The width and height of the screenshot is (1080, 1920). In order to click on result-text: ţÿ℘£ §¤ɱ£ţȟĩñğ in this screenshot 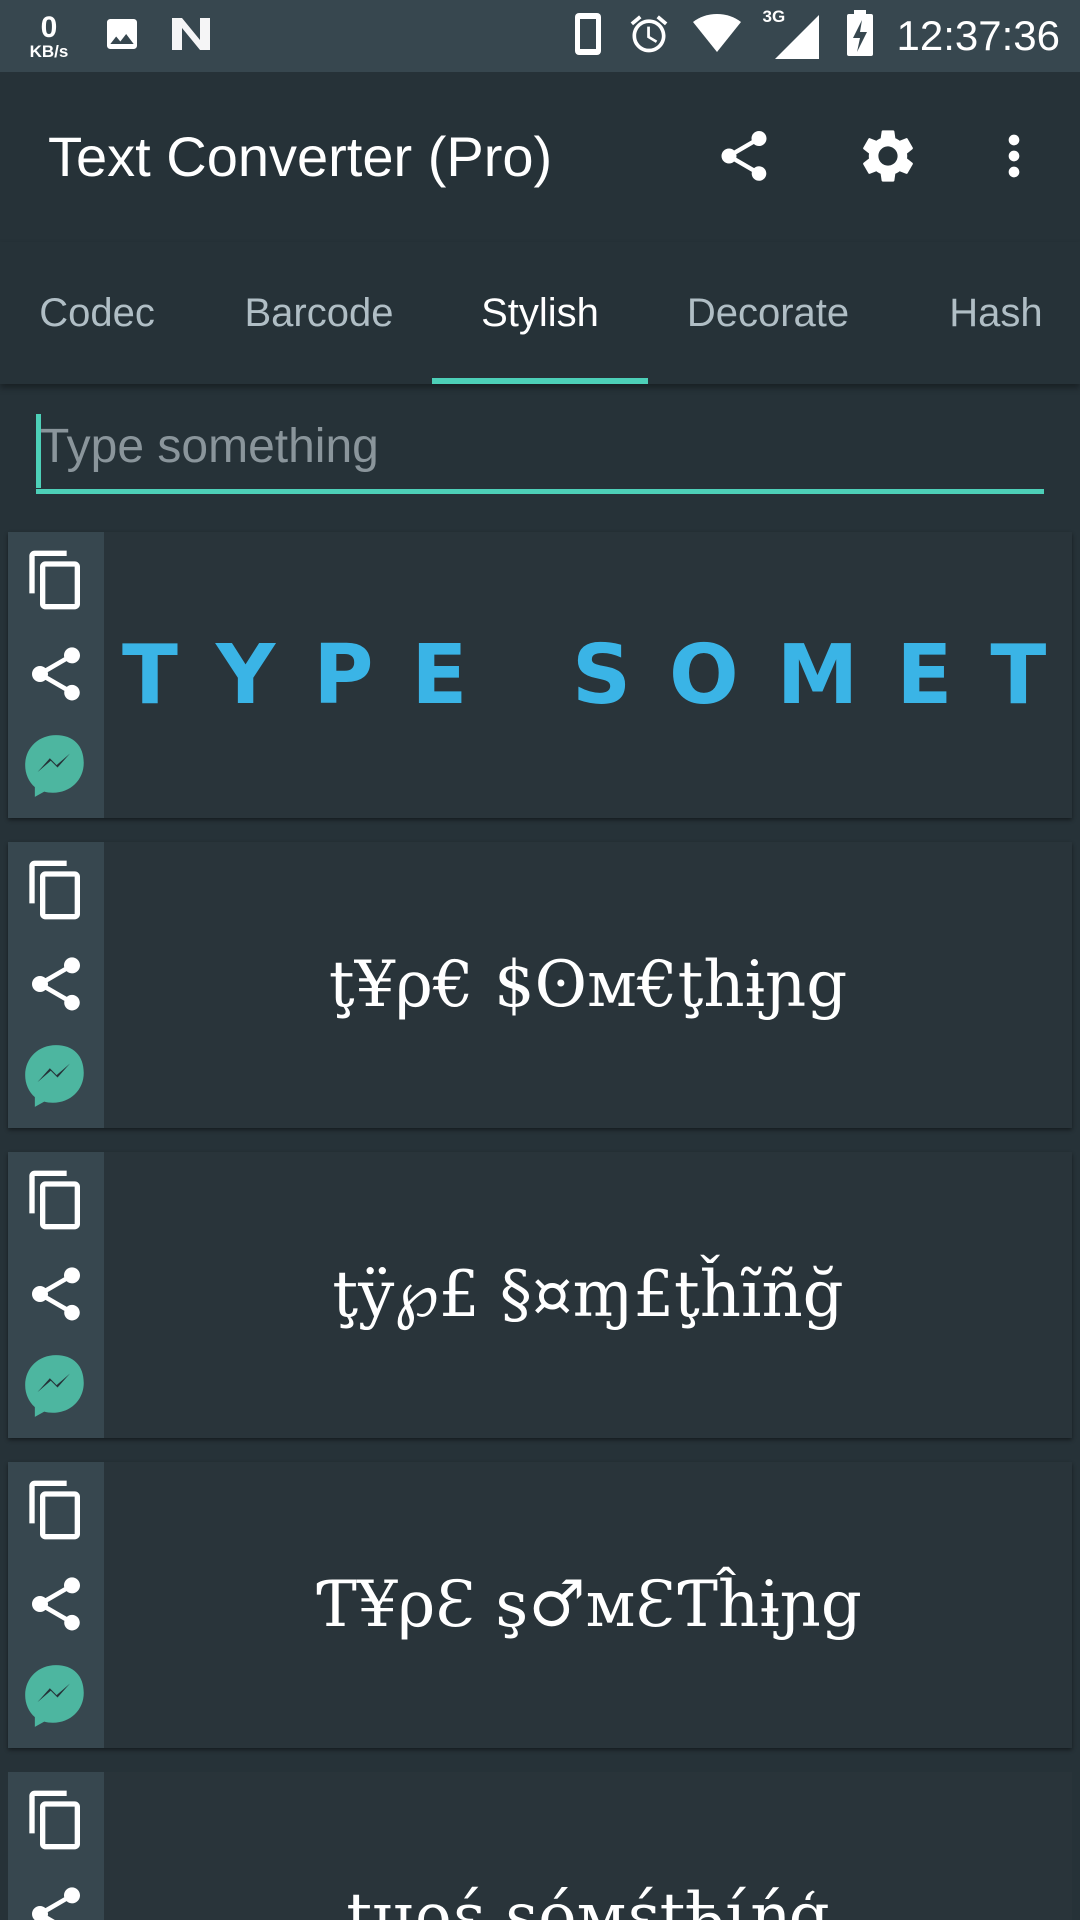, I will do `click(588, 1295)`.